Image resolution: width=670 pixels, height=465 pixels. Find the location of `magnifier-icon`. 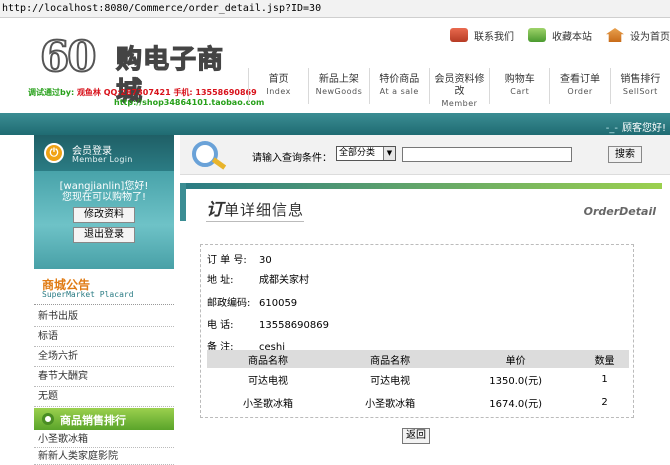

magnifier-icon is located at coordinates (207, 156).